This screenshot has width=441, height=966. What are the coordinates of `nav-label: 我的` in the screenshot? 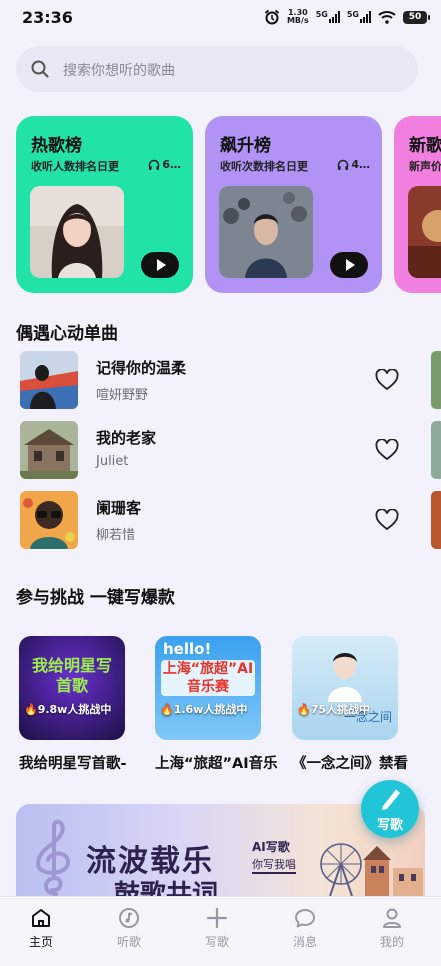 It's located at (391, 942).